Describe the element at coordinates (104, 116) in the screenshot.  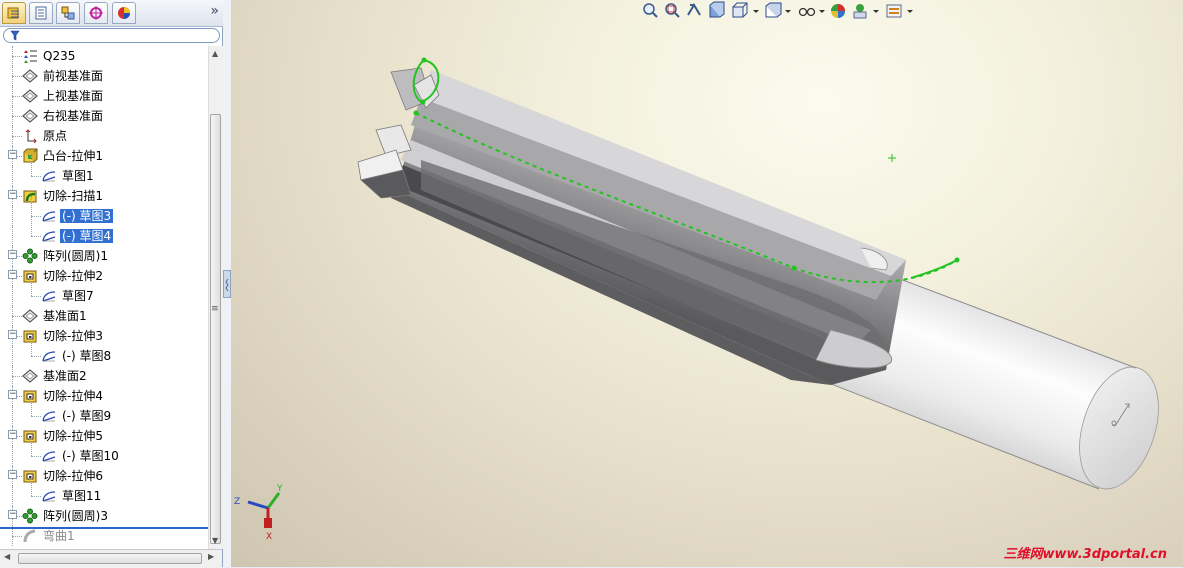
I see `tree-item: 右视基准面` at that location.